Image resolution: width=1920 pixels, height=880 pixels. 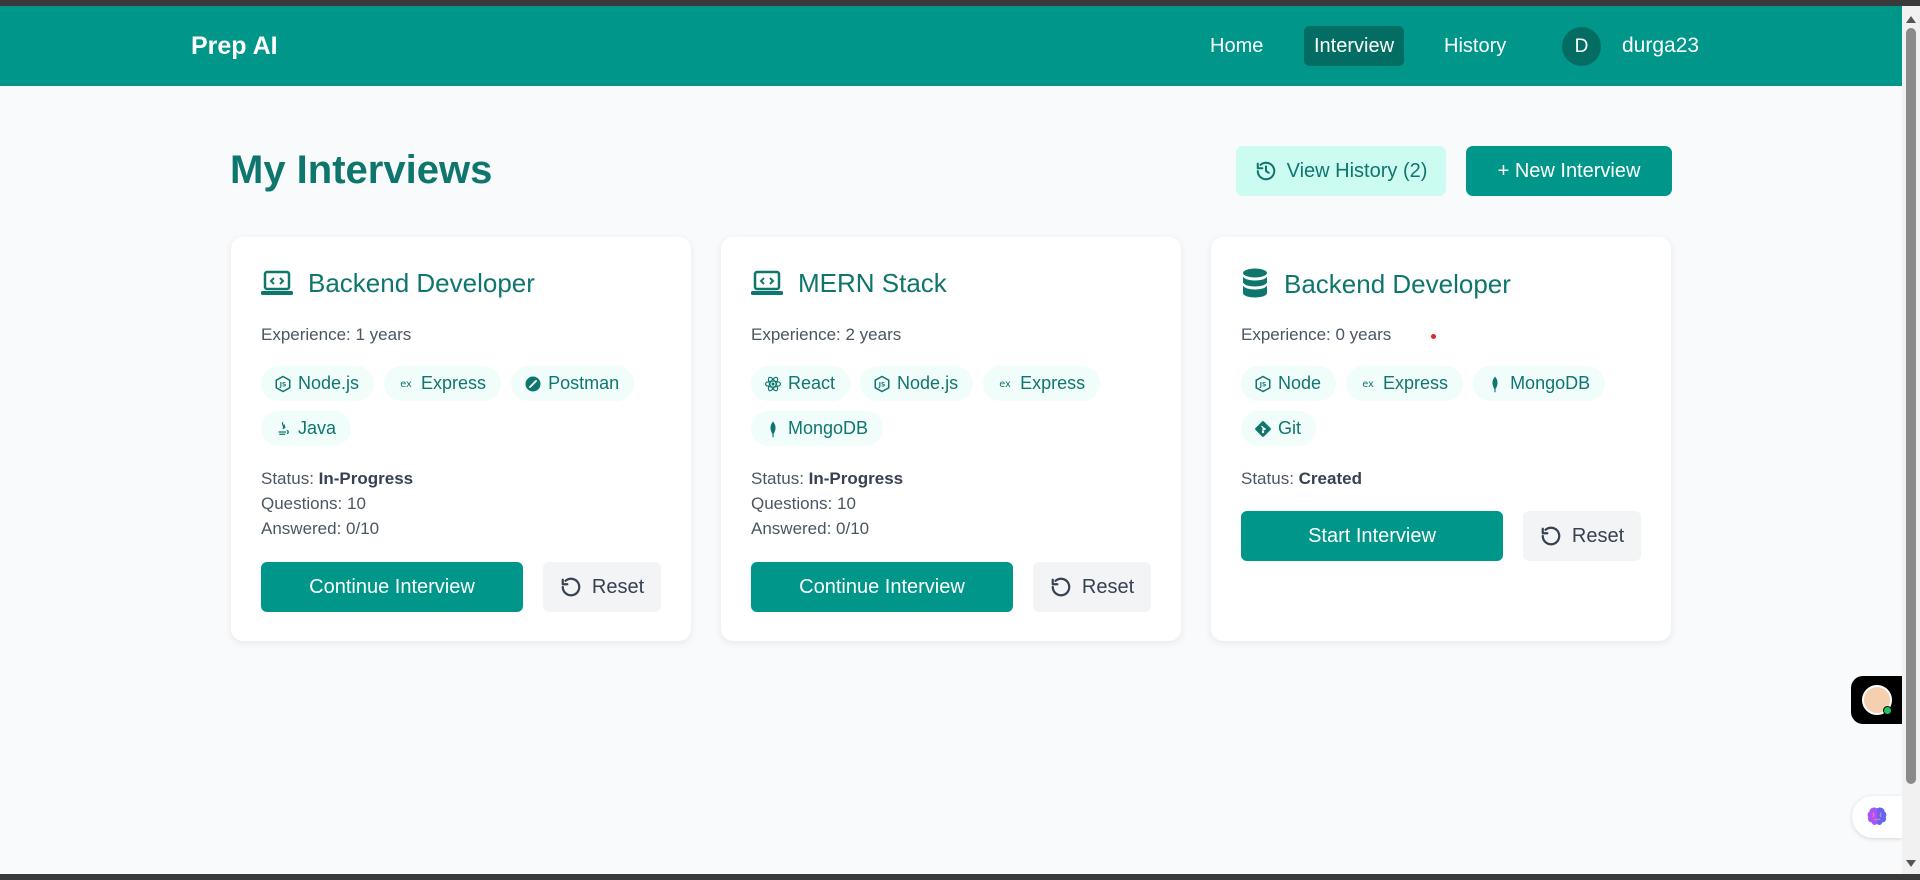 What do you see at coordinates (960, 877) in the screenshot?
I see `window-bottom-border` at bounding box center [960, 877].